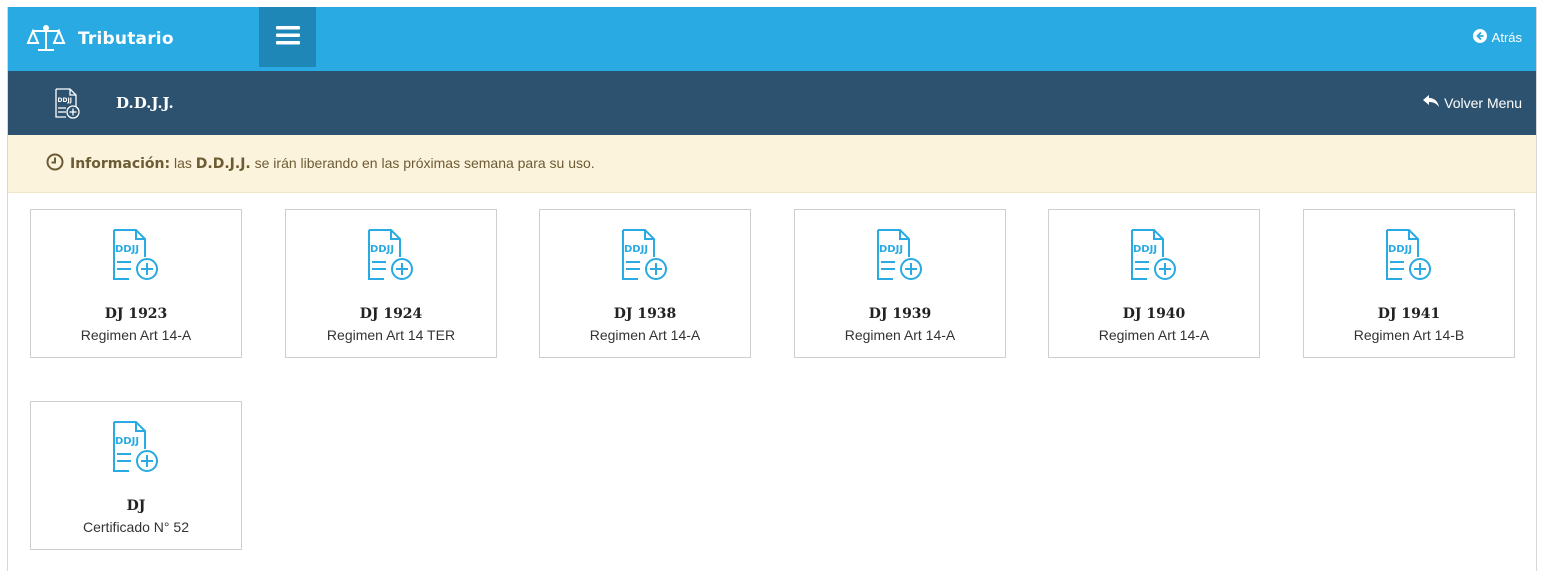 The height and width of the screenshot is (571, 1543). What do you see at coordinates (772, 103) in the screenshot?
I see `section-header: DDJJ D.D.J.J. Volver Menu` at bounding box center [772, 103].